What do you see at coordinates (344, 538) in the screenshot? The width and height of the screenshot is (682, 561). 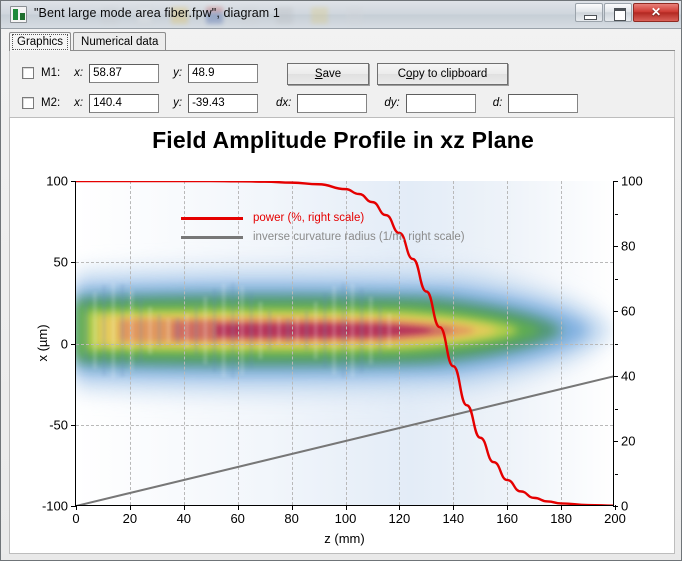 I see `x-axis-title: z (mm)` at bounding box center [344, 538].